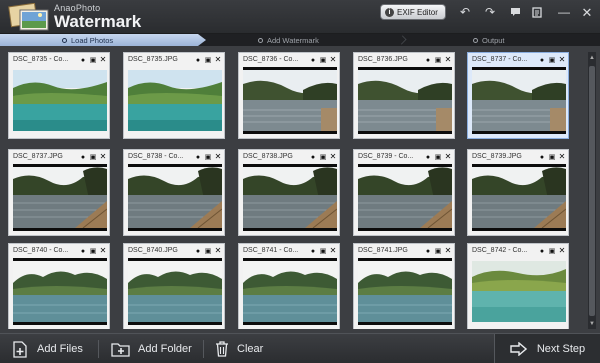  Describe the element at coordinates (518, 349) in the screenshot. I see `next-arrow-icon` at that location.